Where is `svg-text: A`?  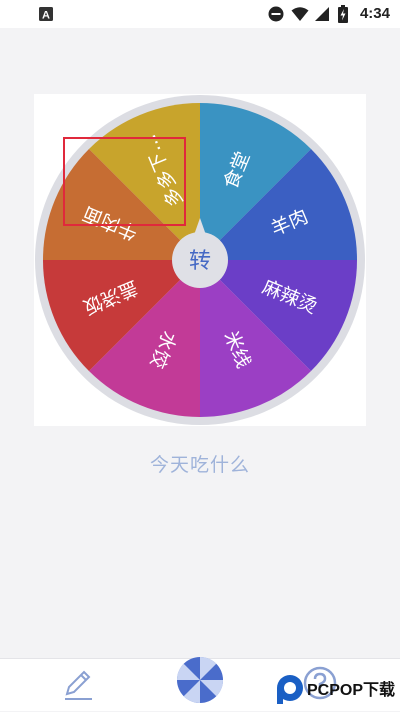 svg-text: A is located at coordinates (46, 16).